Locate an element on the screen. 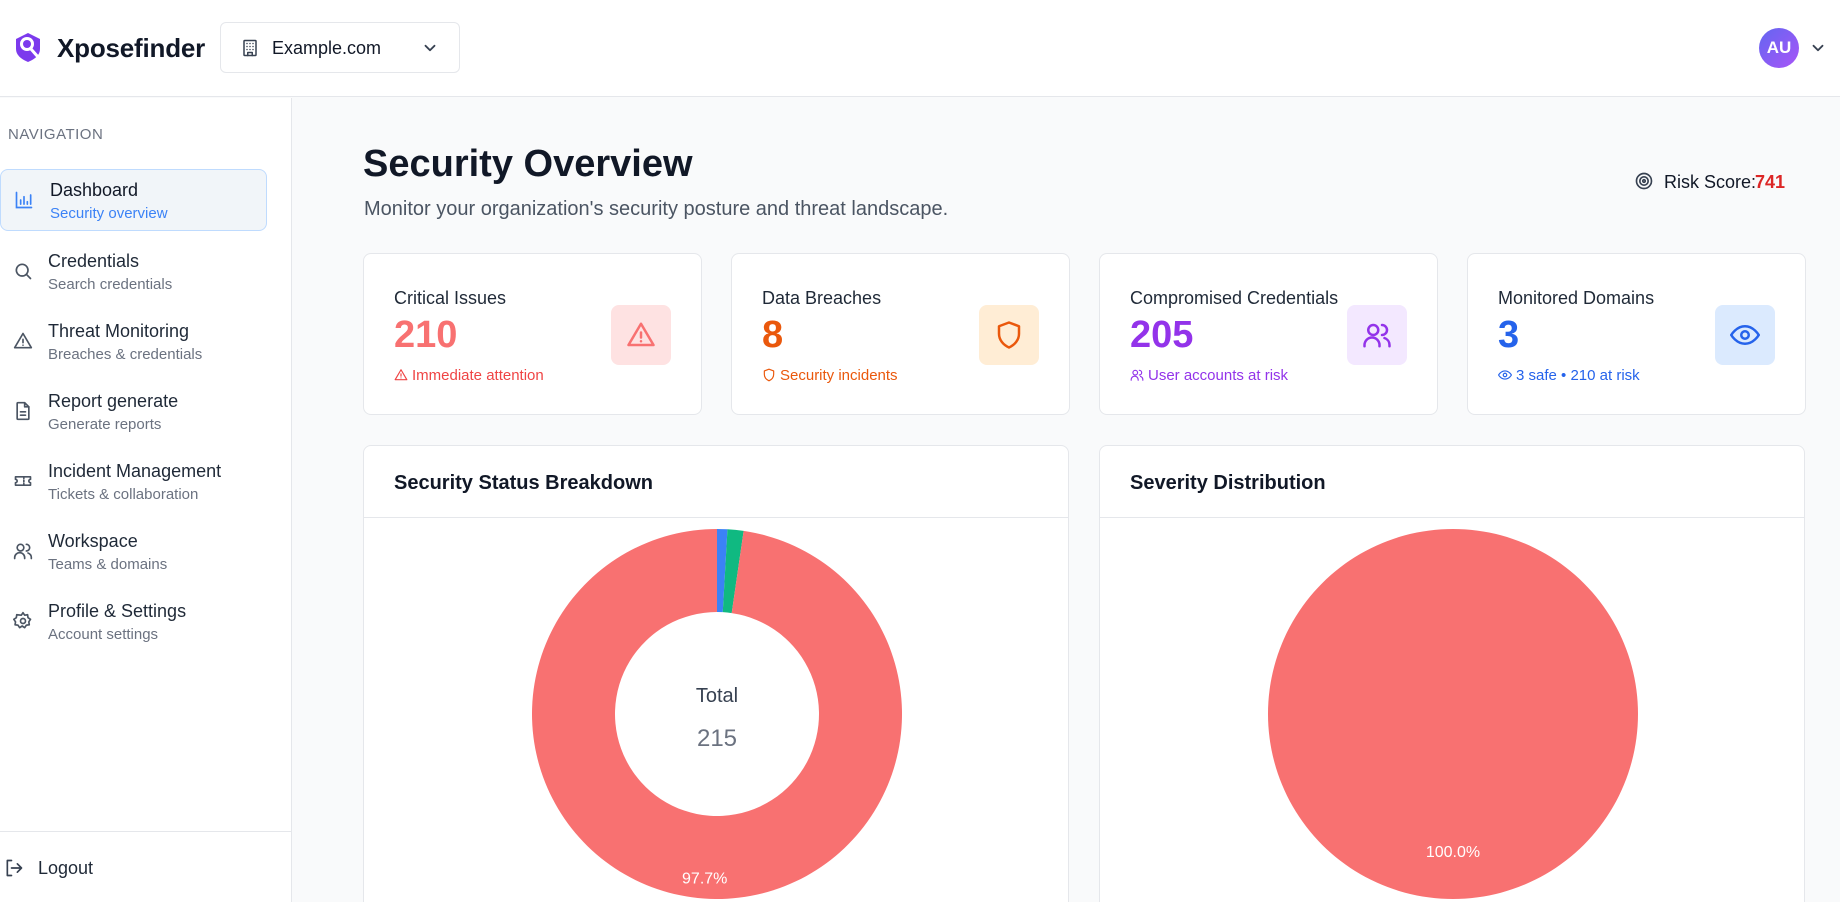 This screenshot has height=902, width=1840. document-icon is located at coordinates (23, 411).